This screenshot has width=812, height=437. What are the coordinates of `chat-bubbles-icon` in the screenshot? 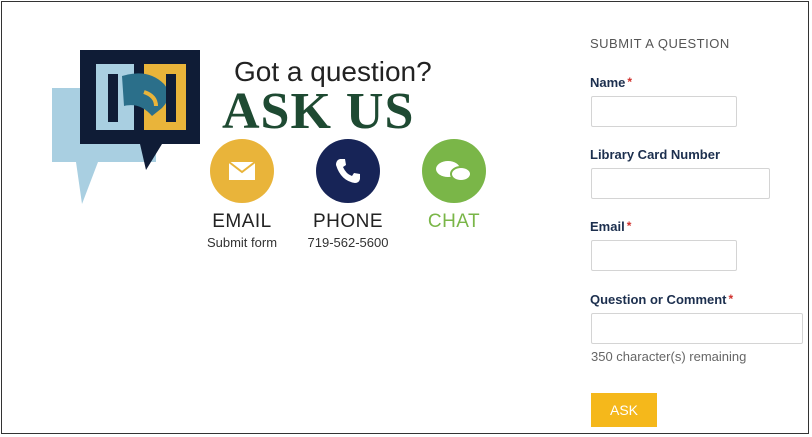 It's located at (454, 171).